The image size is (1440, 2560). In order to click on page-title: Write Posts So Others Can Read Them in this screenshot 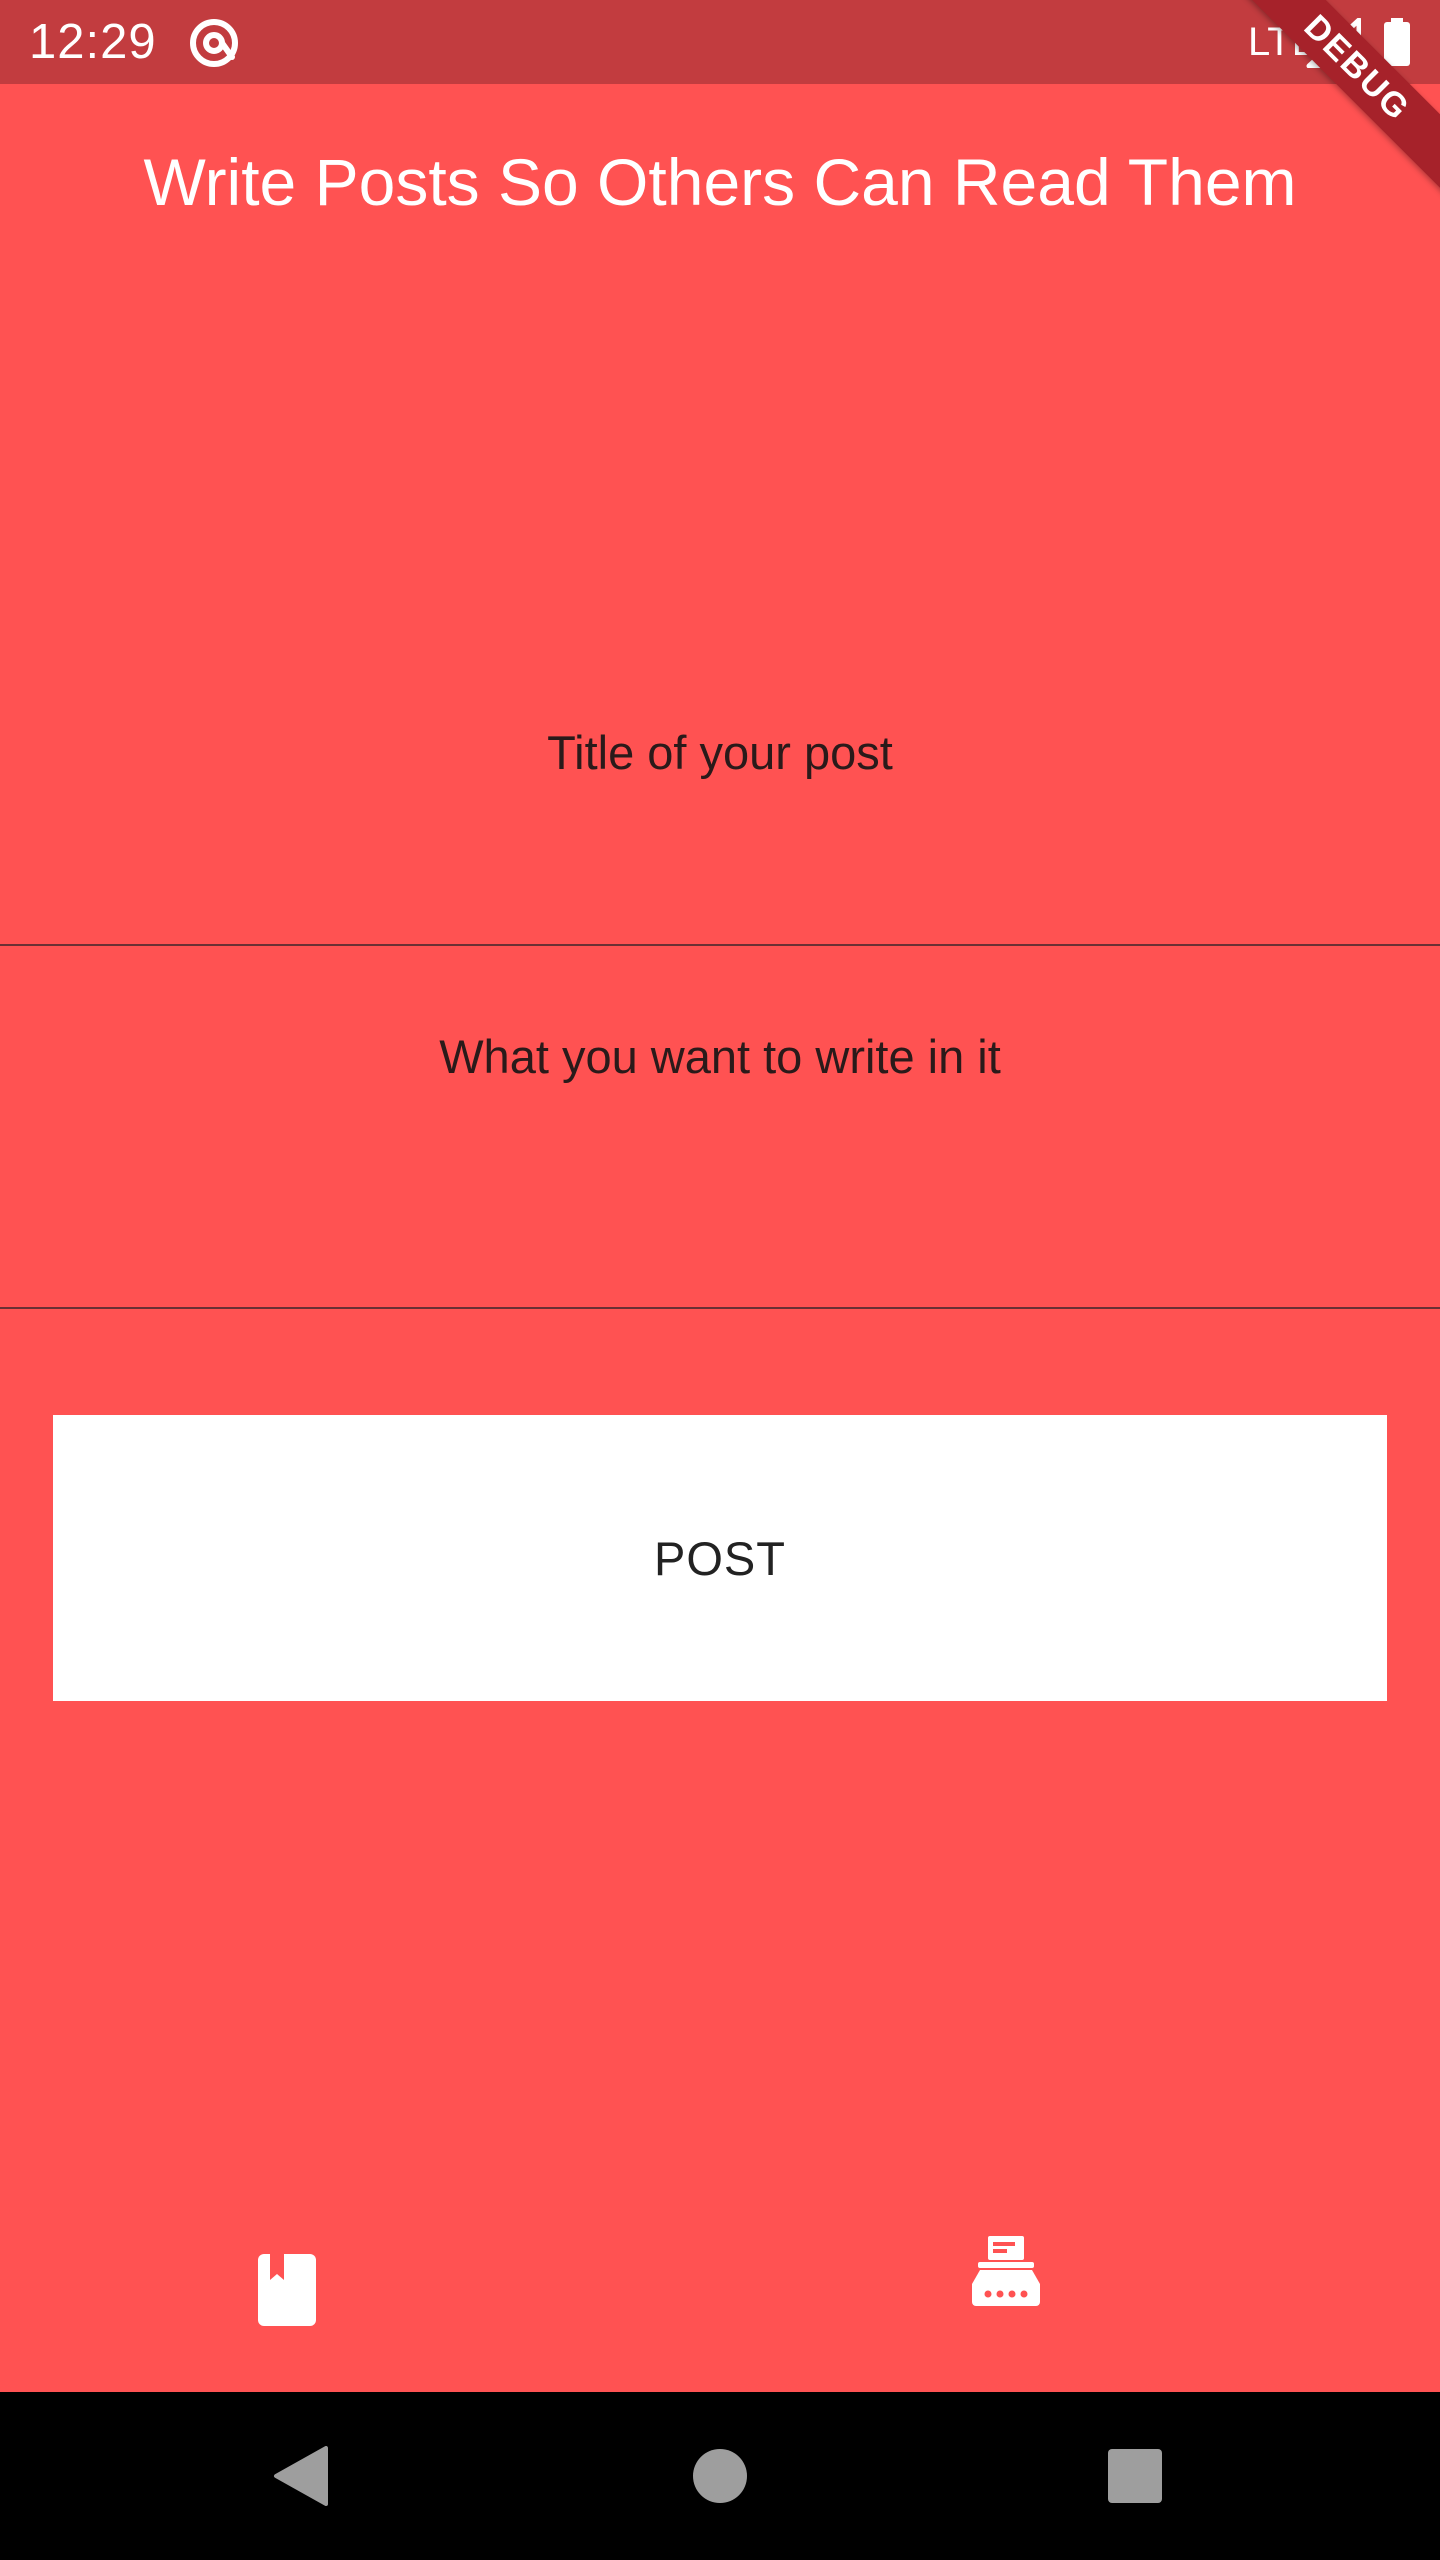, I will do `click(720, 182)`.